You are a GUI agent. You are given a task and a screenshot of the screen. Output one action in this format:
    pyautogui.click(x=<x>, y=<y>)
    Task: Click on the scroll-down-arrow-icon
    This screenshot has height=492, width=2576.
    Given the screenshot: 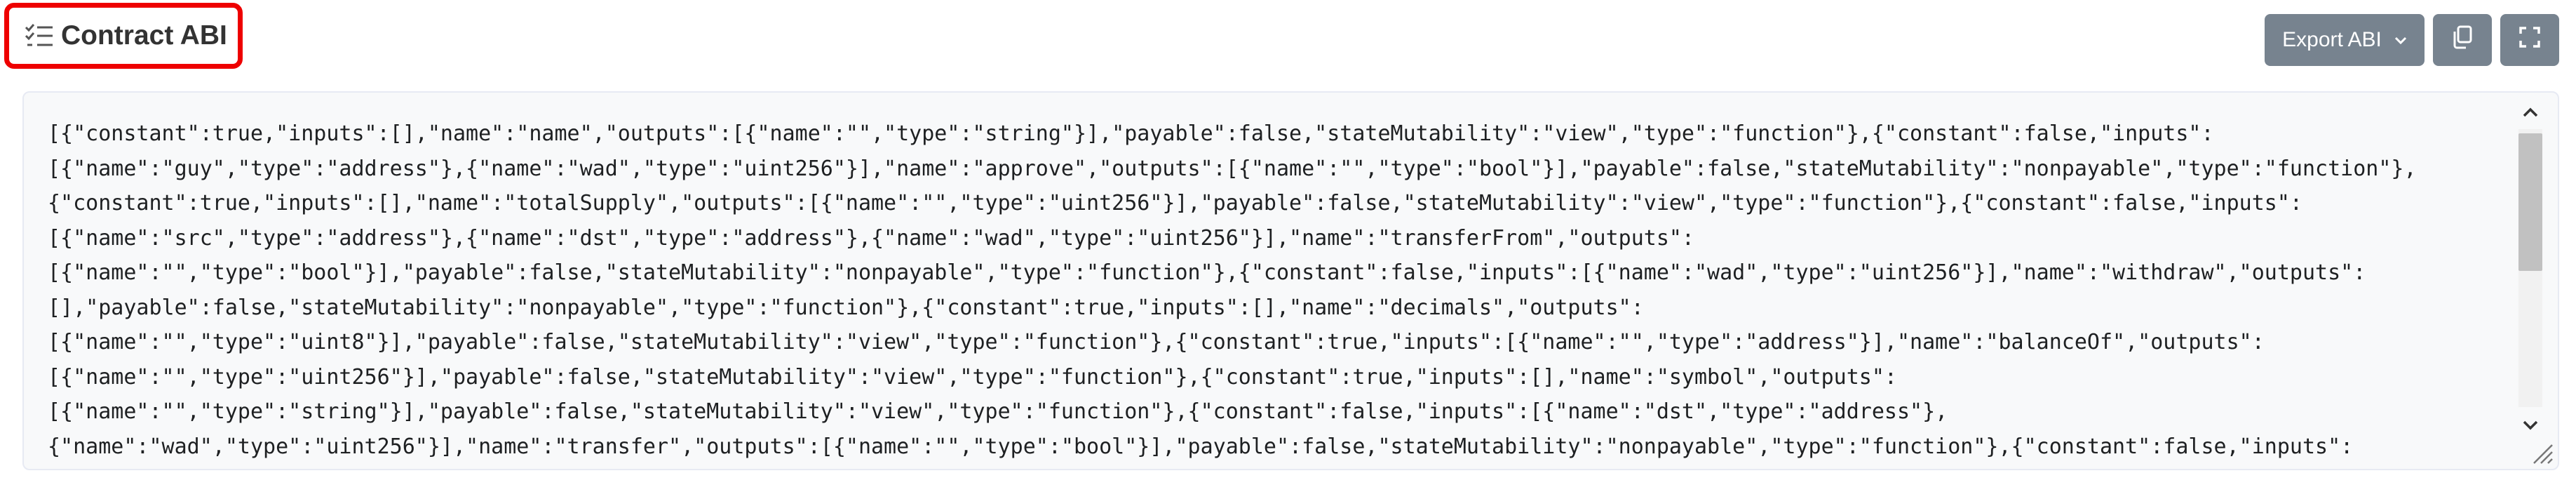 What is the action you would take?
    pyautogui.click(x=2530, y=425)
    